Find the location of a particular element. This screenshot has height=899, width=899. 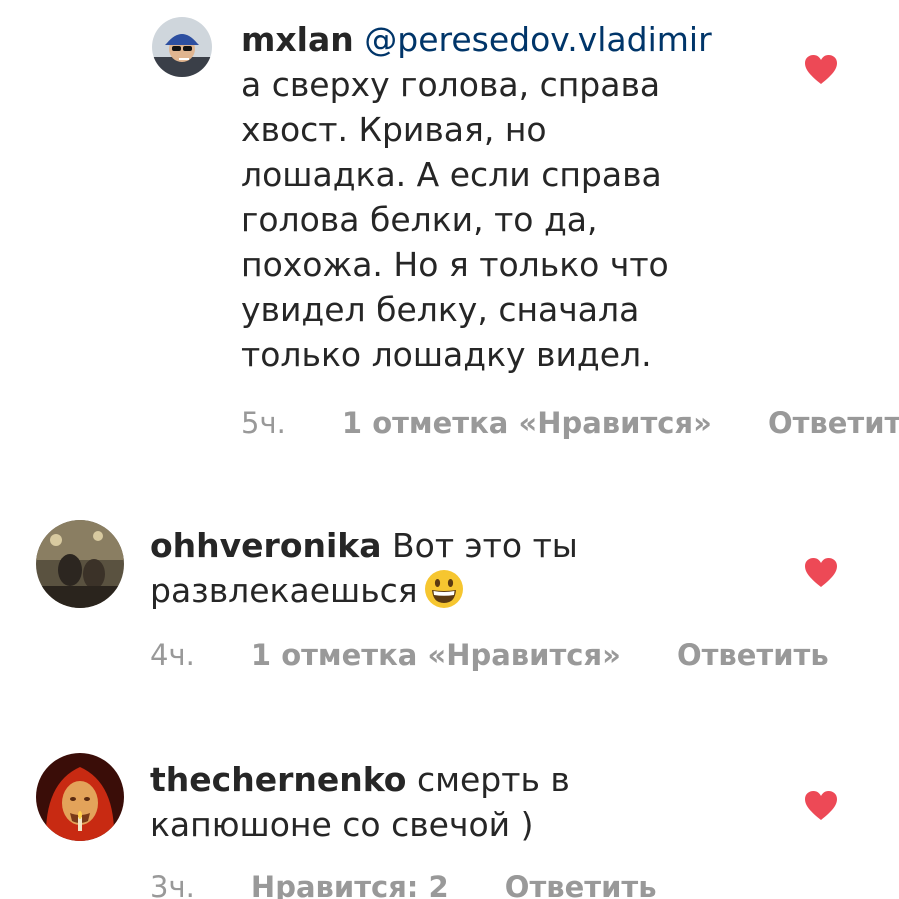

user-avatar-photo-icon is located at coordinates (80, 564).